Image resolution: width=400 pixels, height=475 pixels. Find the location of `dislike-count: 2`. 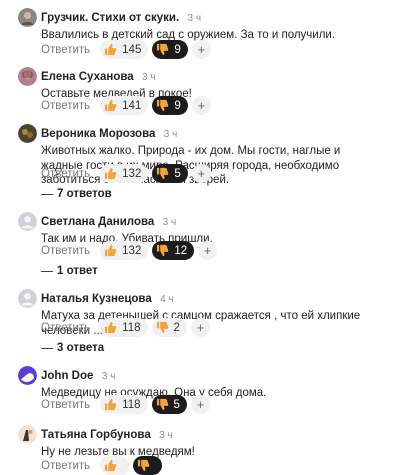

dislike-count: 2 is located at coordinates (176, 327).